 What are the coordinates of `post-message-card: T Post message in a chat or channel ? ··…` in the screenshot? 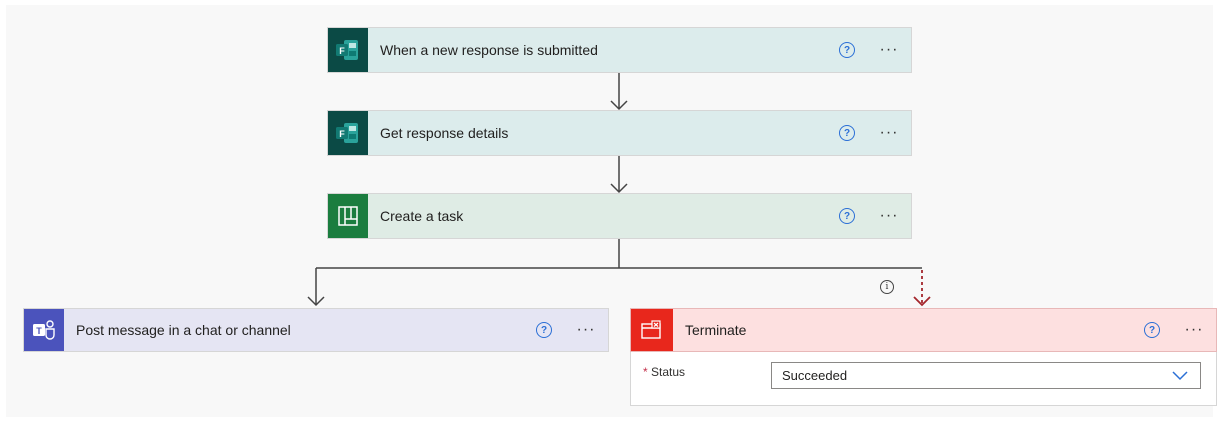 It's located at (316, 330).